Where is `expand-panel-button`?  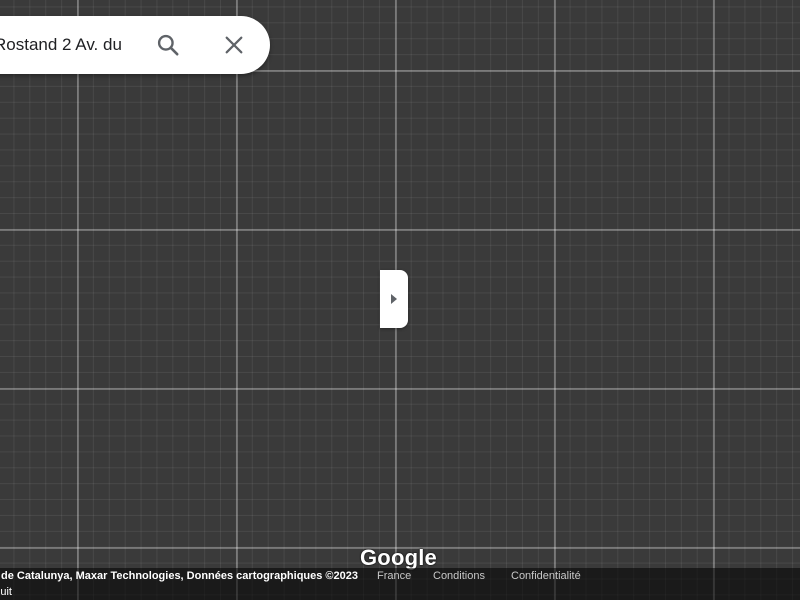 expand-panel-button is located at coordinates (394, 299).